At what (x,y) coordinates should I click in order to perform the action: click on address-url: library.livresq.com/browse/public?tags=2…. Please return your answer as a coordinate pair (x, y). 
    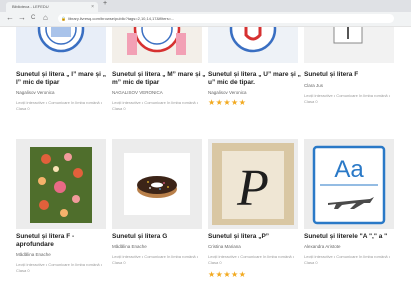
    Looking at the image, I should click on (121, 18).